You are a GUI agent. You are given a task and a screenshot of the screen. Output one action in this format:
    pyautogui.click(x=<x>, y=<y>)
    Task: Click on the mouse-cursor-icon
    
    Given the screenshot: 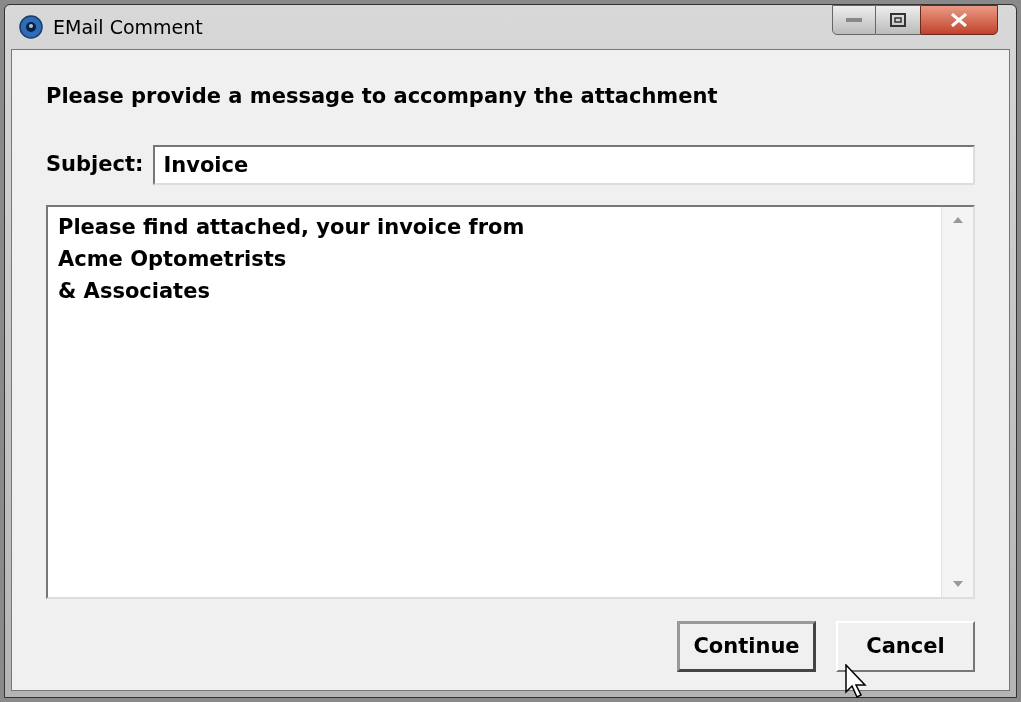 What is the action you would take?
    pyautogui.click(x=856, y=681)
    